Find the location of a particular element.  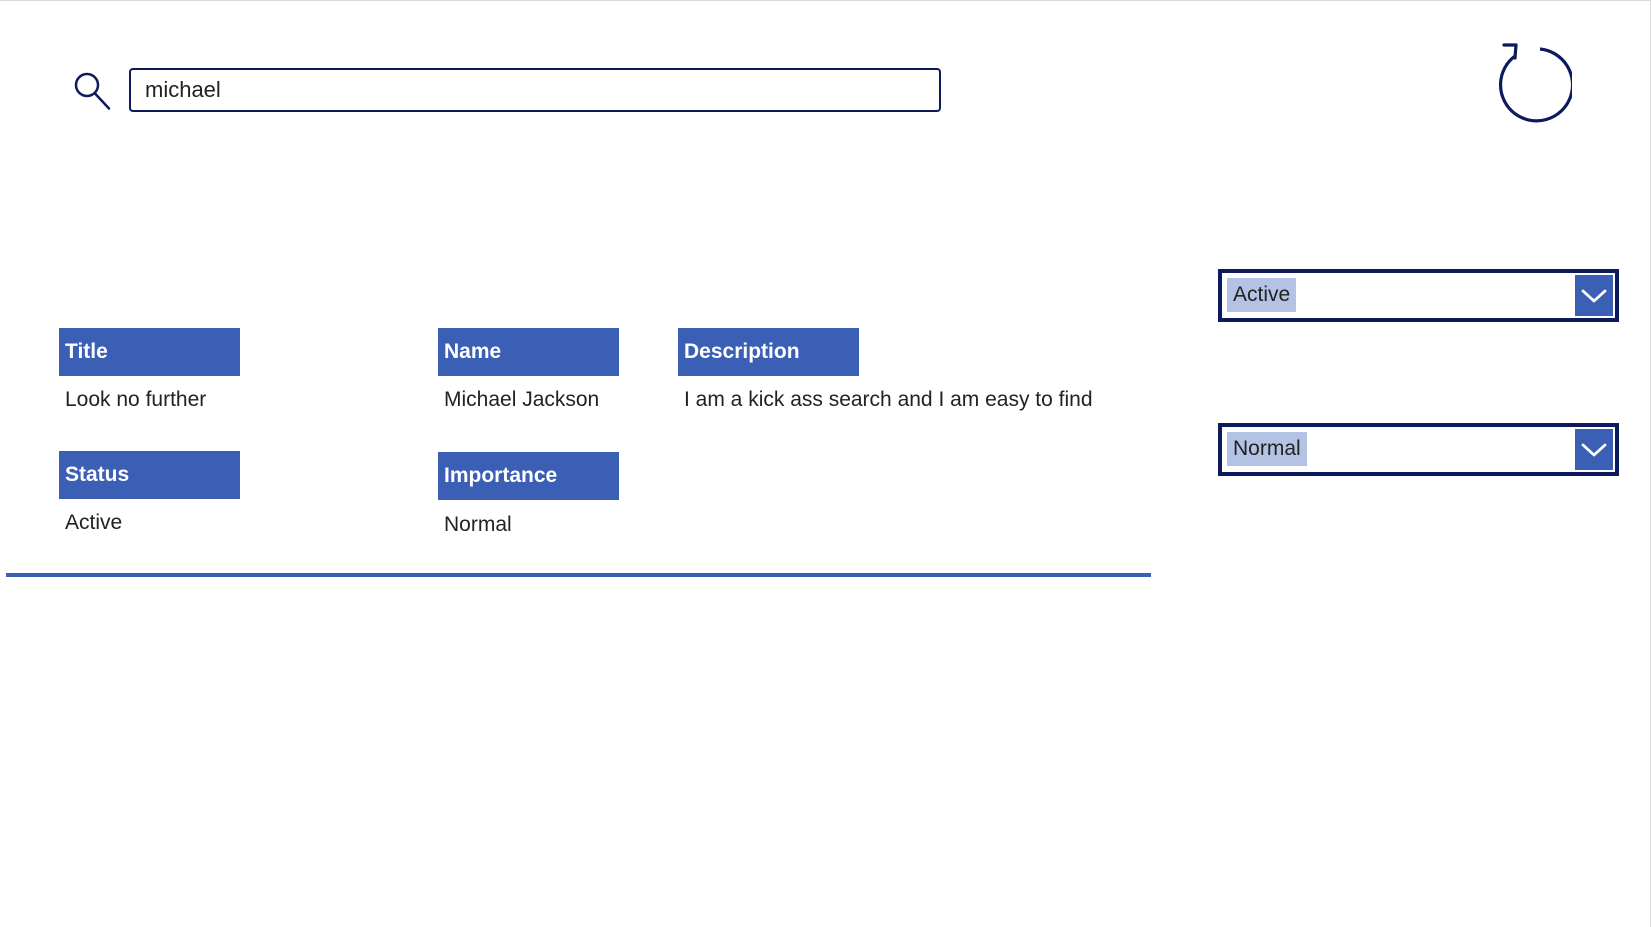

status-value: Active is located at coordinates (94, 522).